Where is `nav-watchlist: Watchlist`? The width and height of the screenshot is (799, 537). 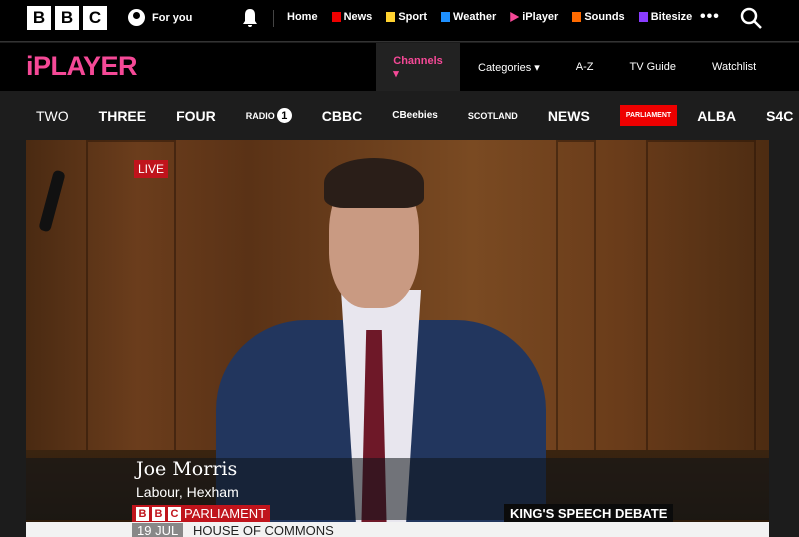
nav-watchlist: Watchlist is located at coordinates (734, 67).